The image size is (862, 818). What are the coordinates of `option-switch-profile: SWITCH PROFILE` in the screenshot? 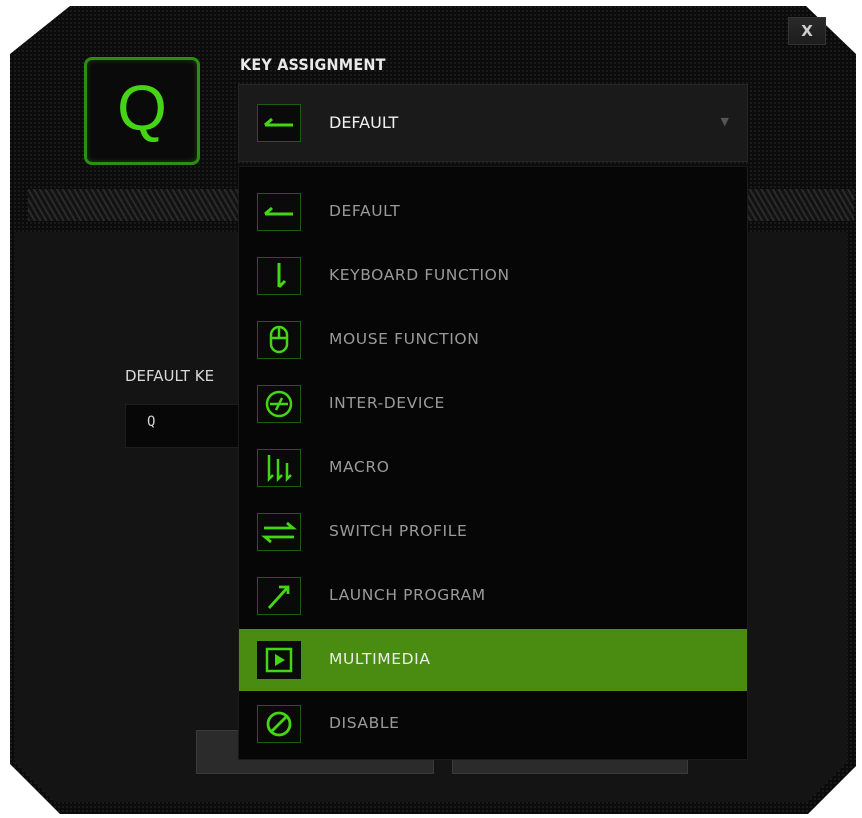 It's located at (493, 532).